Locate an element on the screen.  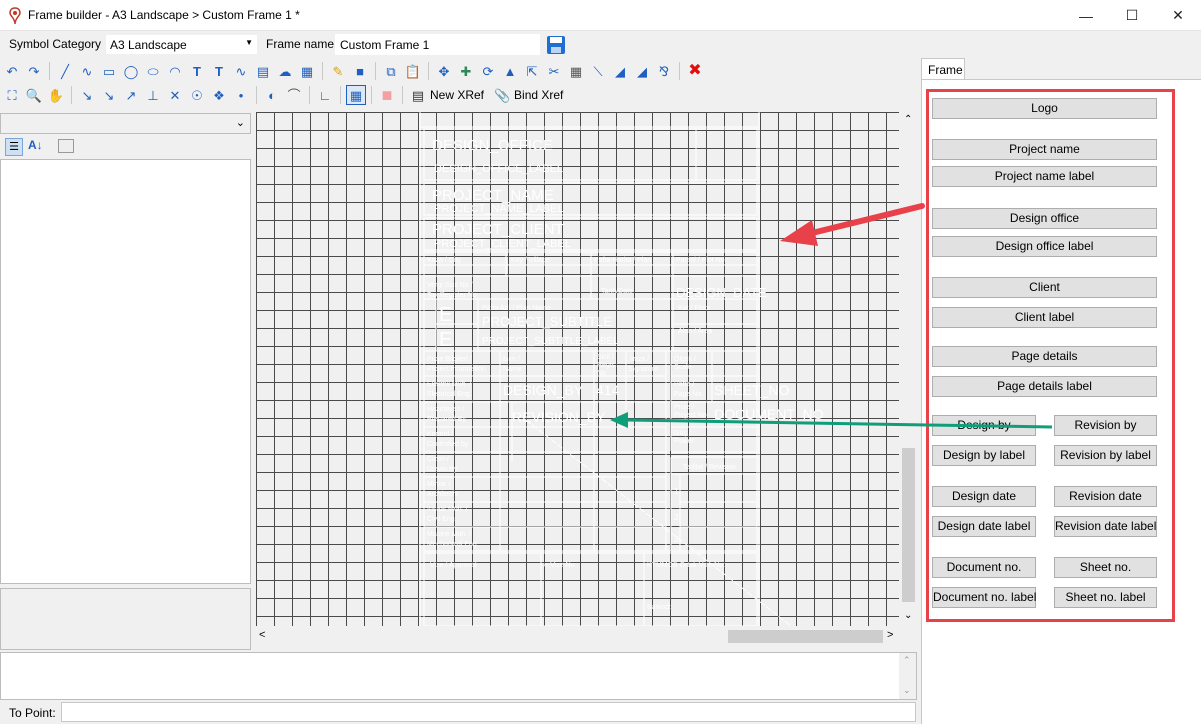
property-grid-toolbar: ☰ A↓ is located at coordinates (125, 147).